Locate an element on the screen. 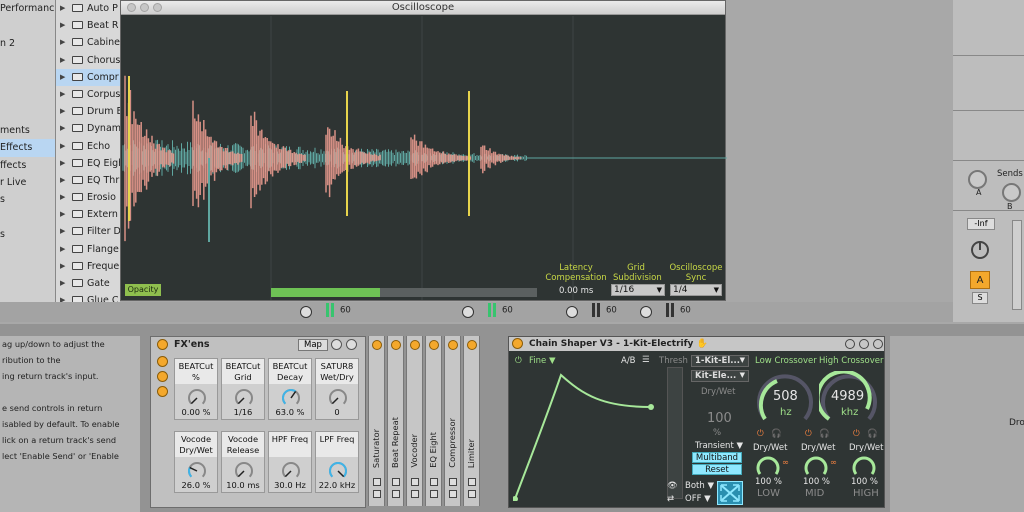  both-dropdown: Both ▼ is located at coordinates (699, 486).